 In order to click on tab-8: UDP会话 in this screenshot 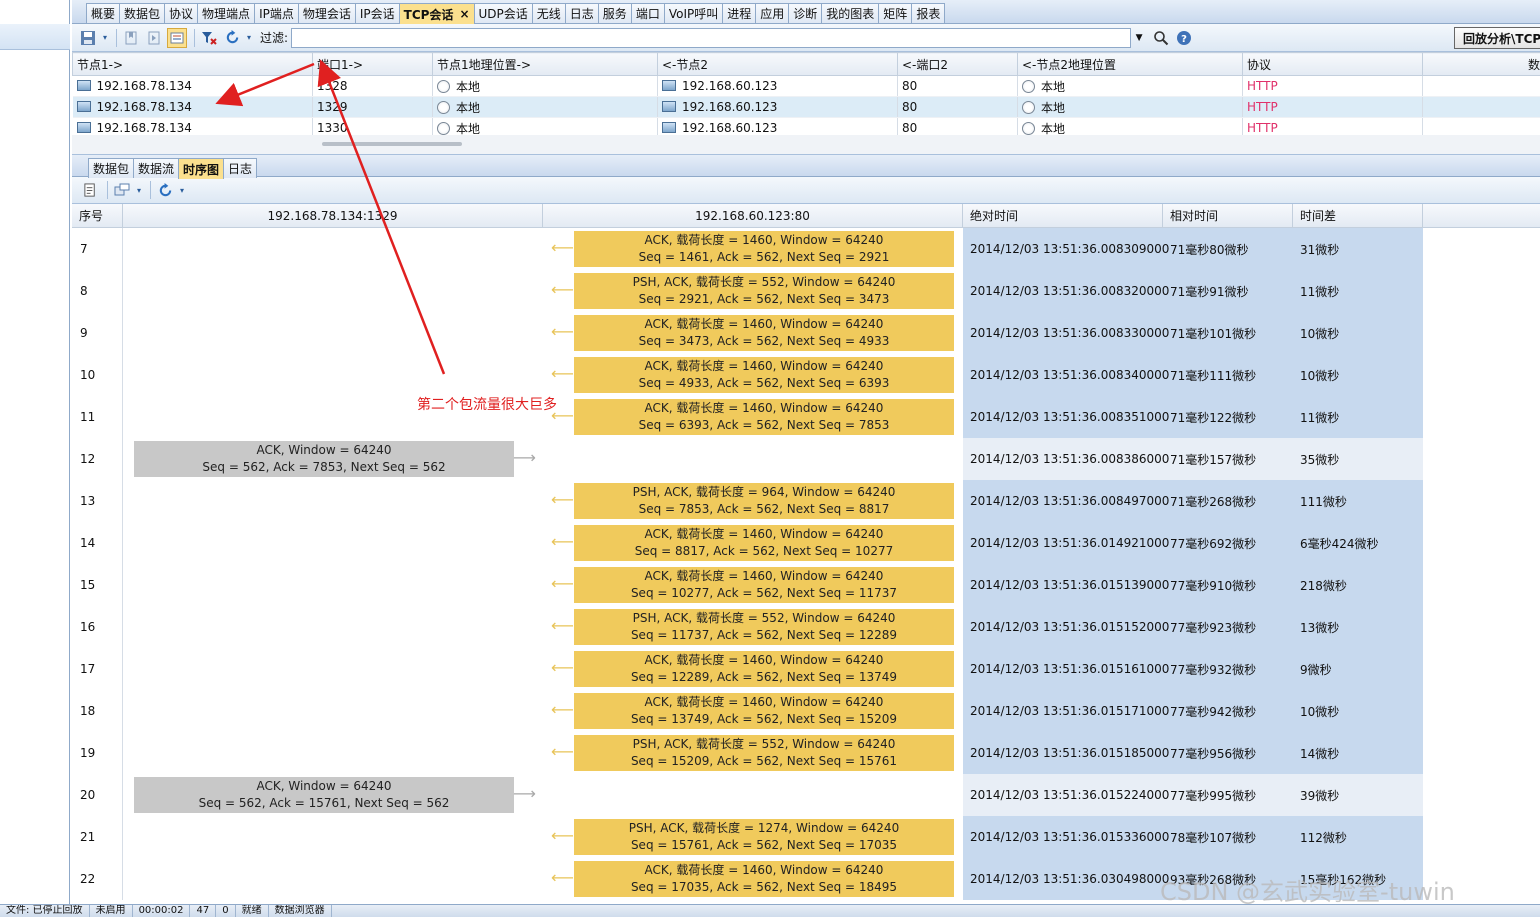, I will do `click(503, 13)`.